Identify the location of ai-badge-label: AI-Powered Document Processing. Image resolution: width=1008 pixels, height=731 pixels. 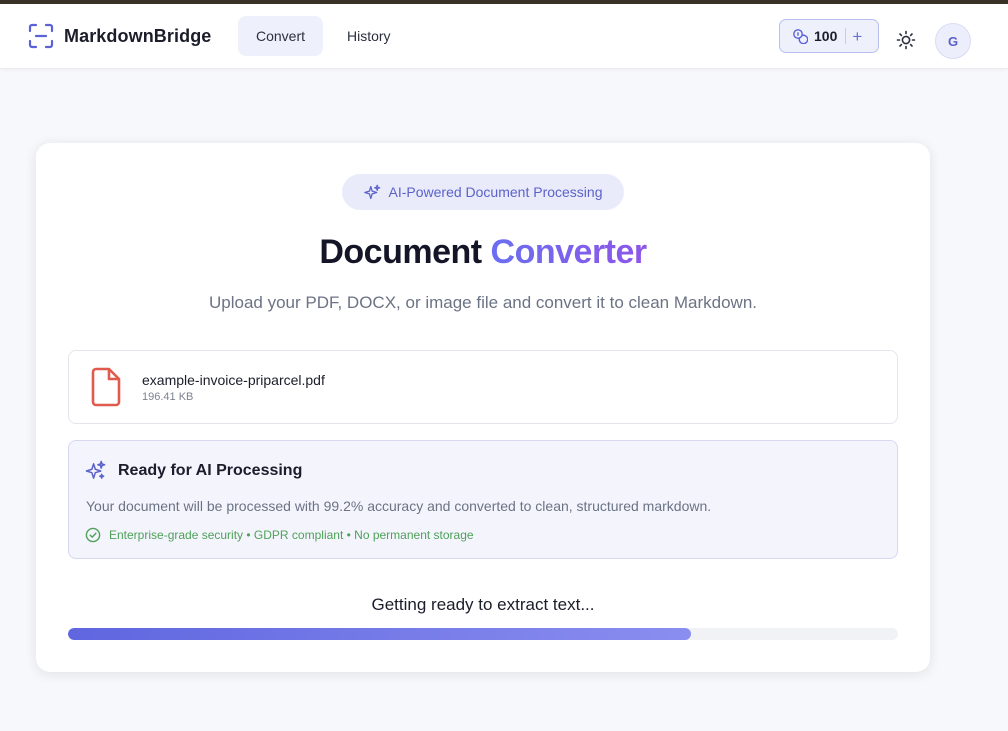
(495, 192).